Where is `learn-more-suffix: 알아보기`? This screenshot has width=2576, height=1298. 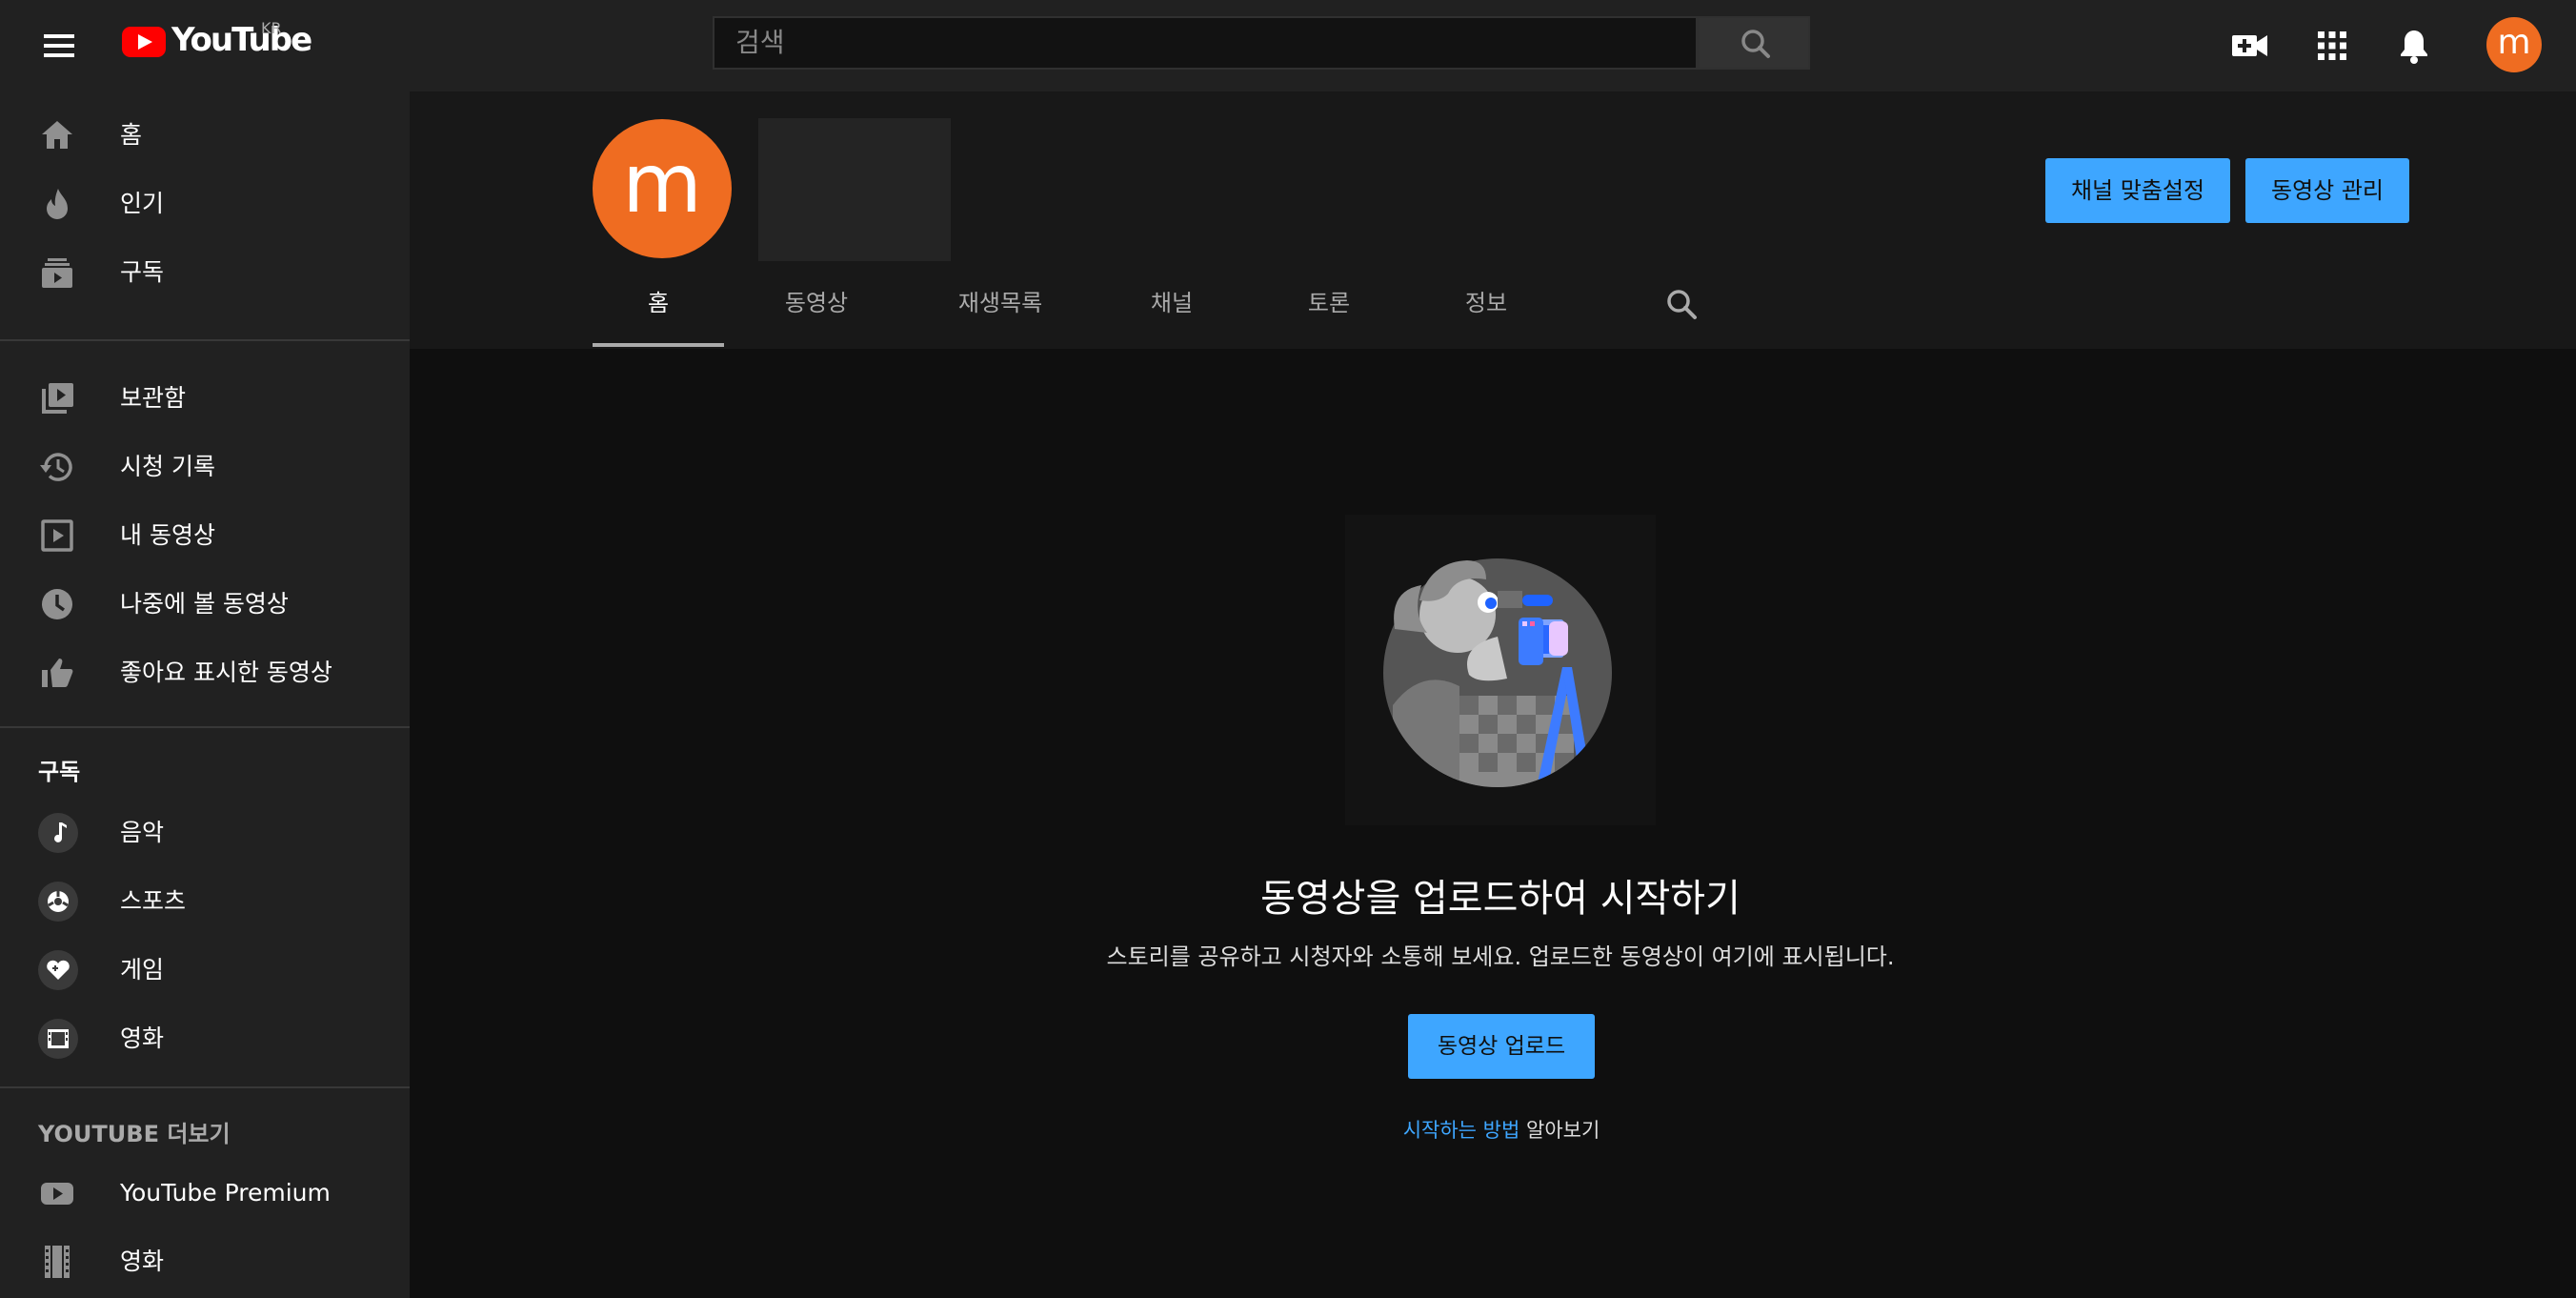
learn-more-suffix: 알아보기 is located at coordinates (1563, 1130).